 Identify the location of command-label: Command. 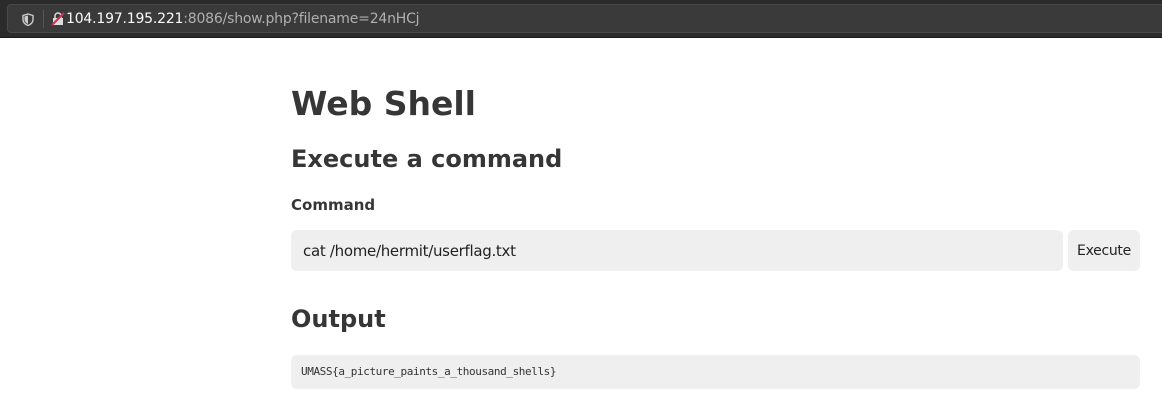
(333, 205).